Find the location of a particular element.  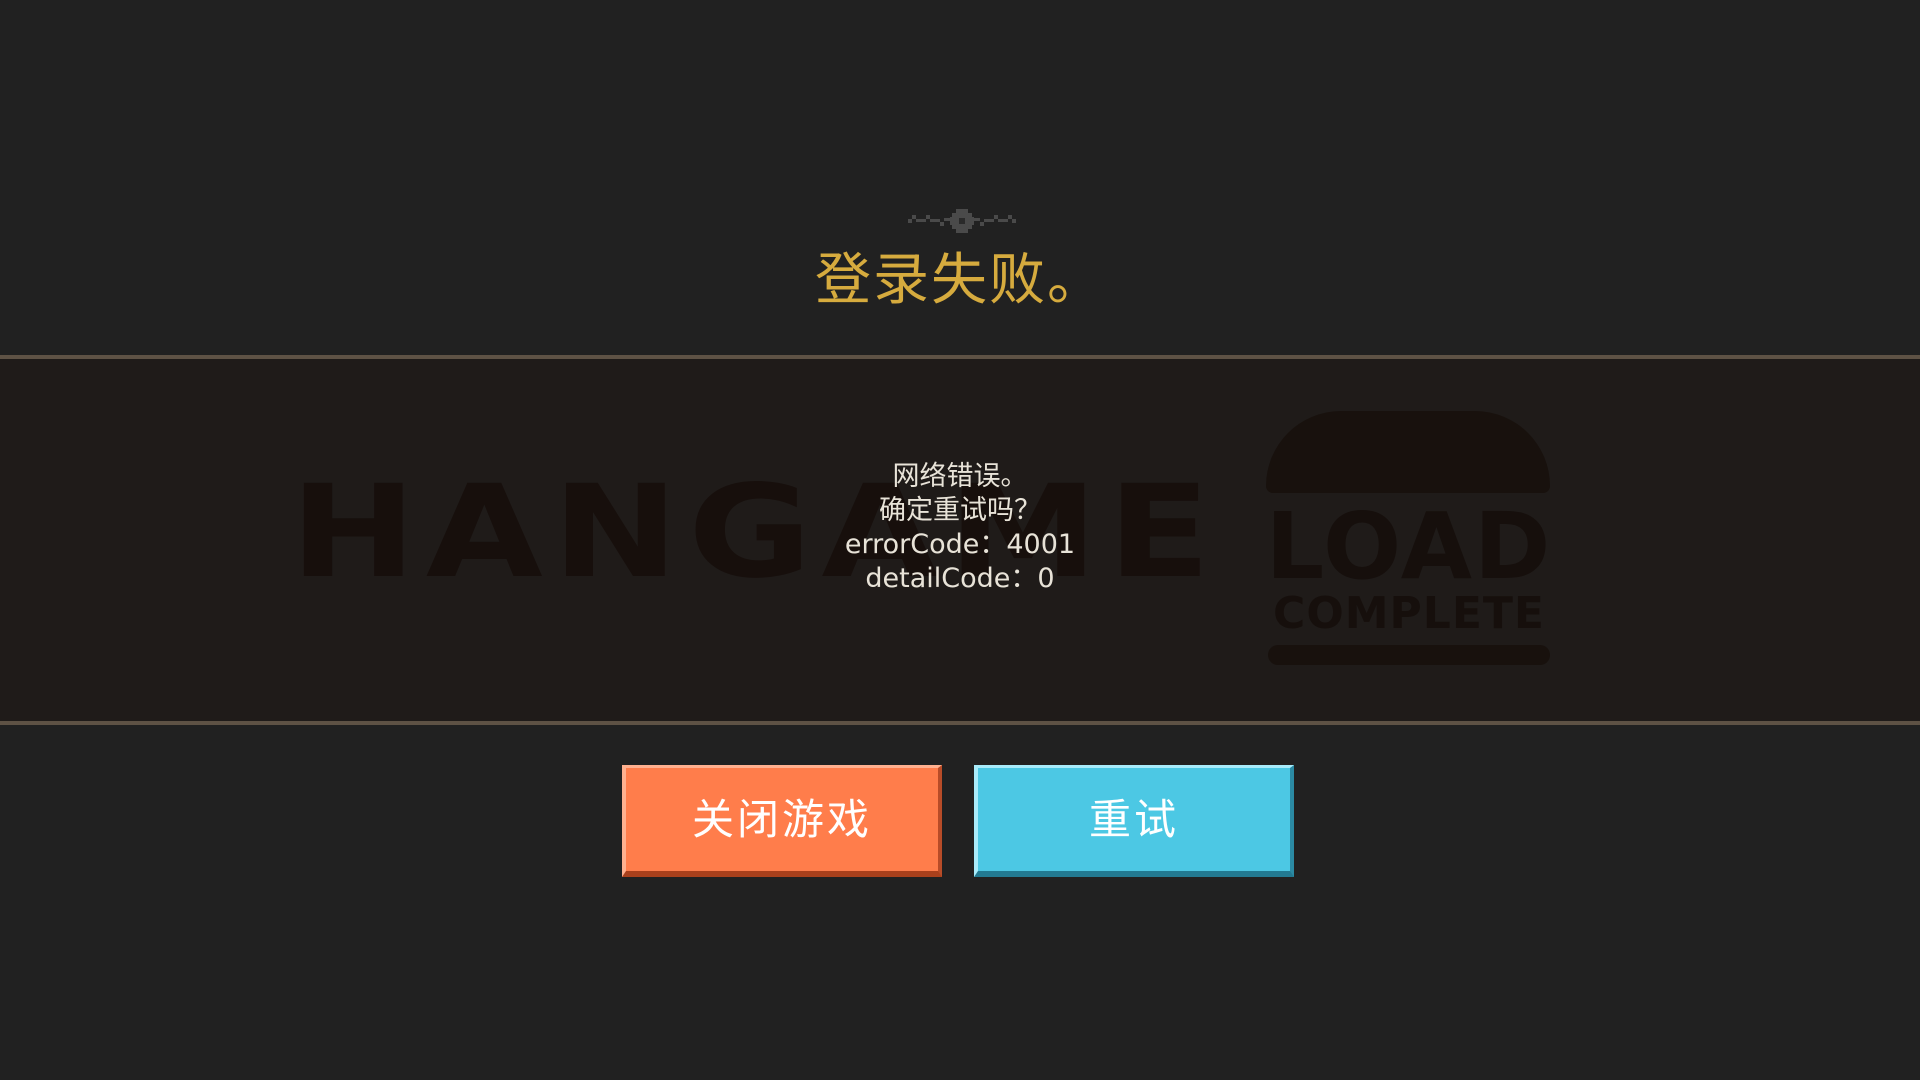

dialog-title: 登录失败。 is located at coordinates (960, 280).